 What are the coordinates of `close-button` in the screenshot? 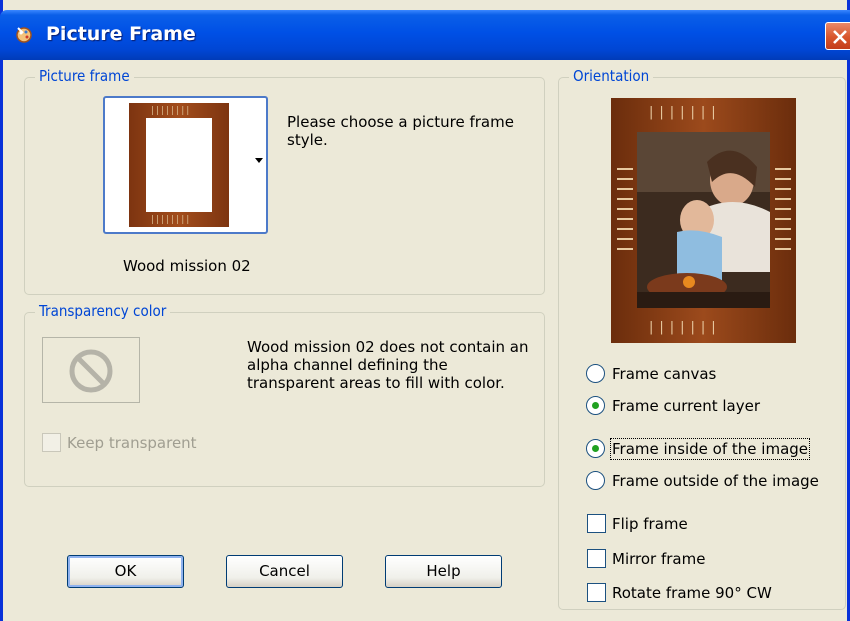 It's located at (837, 36).